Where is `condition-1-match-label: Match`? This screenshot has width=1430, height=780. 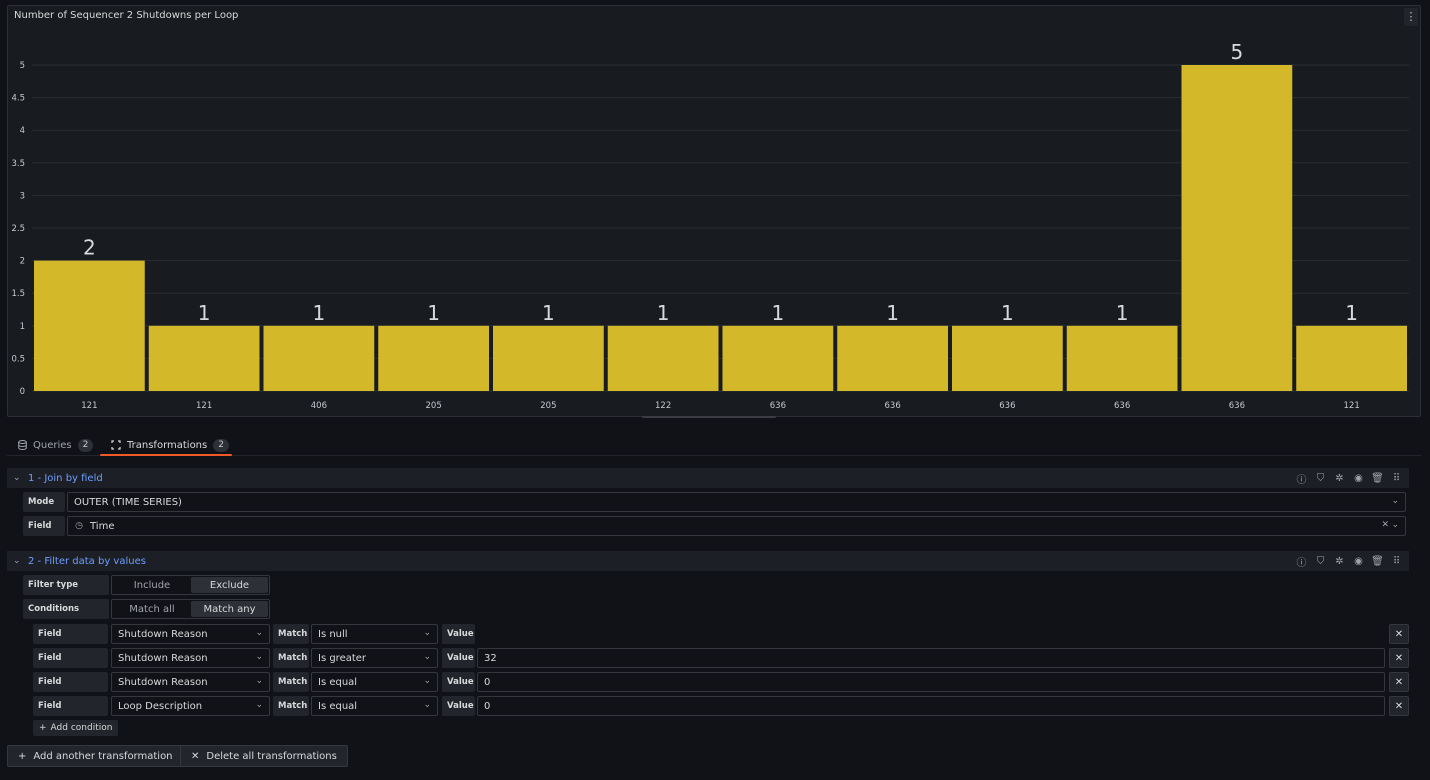
condition-1-match-label: Match is located at coordinates (291, 634).